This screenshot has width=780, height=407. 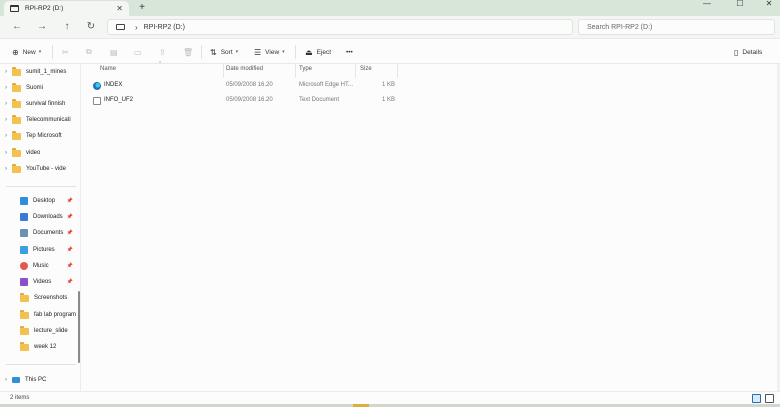 I want to click on details-view-button, so click(x=756, y=398).